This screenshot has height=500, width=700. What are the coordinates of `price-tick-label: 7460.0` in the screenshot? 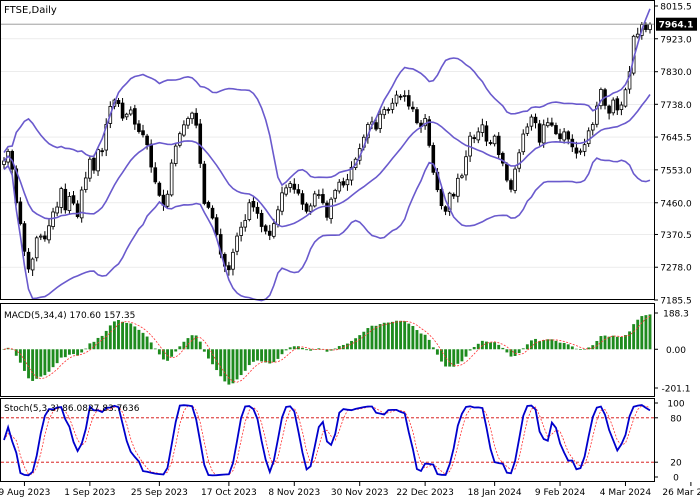 It's located at (676, 204).